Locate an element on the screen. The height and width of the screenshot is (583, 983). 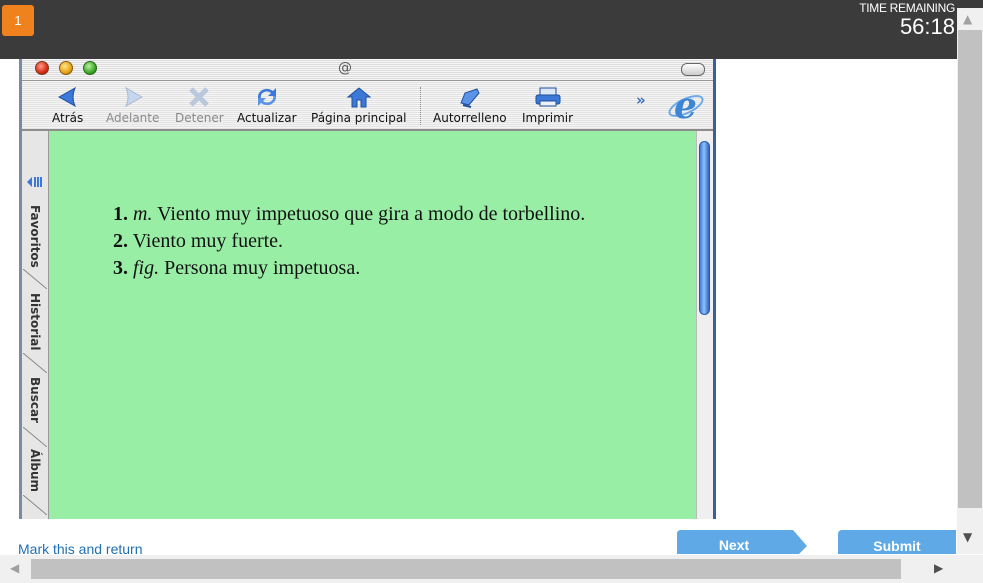
scroll-down-arrow-icon: ▼ is located at coordinates (967, 537).